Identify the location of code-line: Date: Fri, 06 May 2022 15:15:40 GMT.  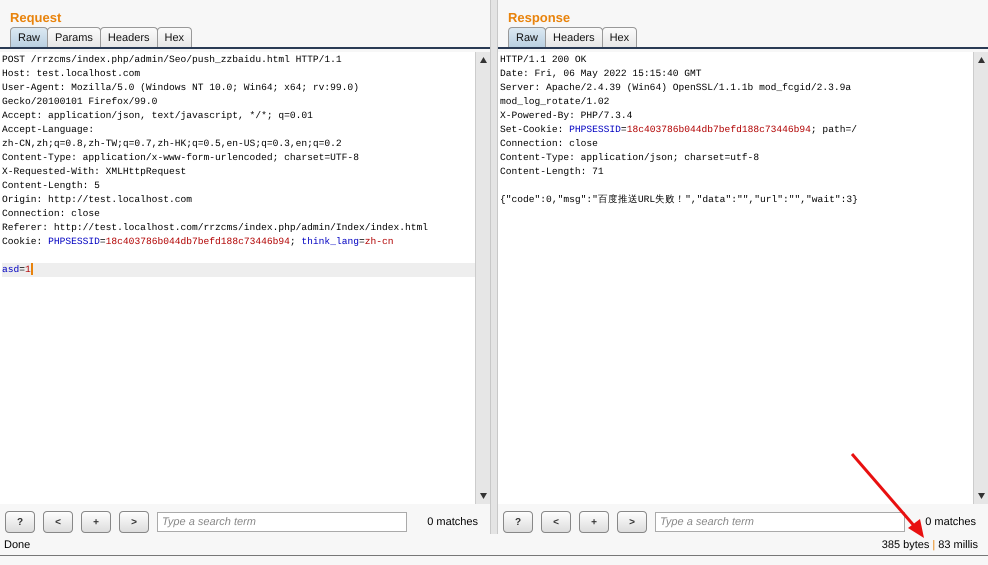
(601, 73).